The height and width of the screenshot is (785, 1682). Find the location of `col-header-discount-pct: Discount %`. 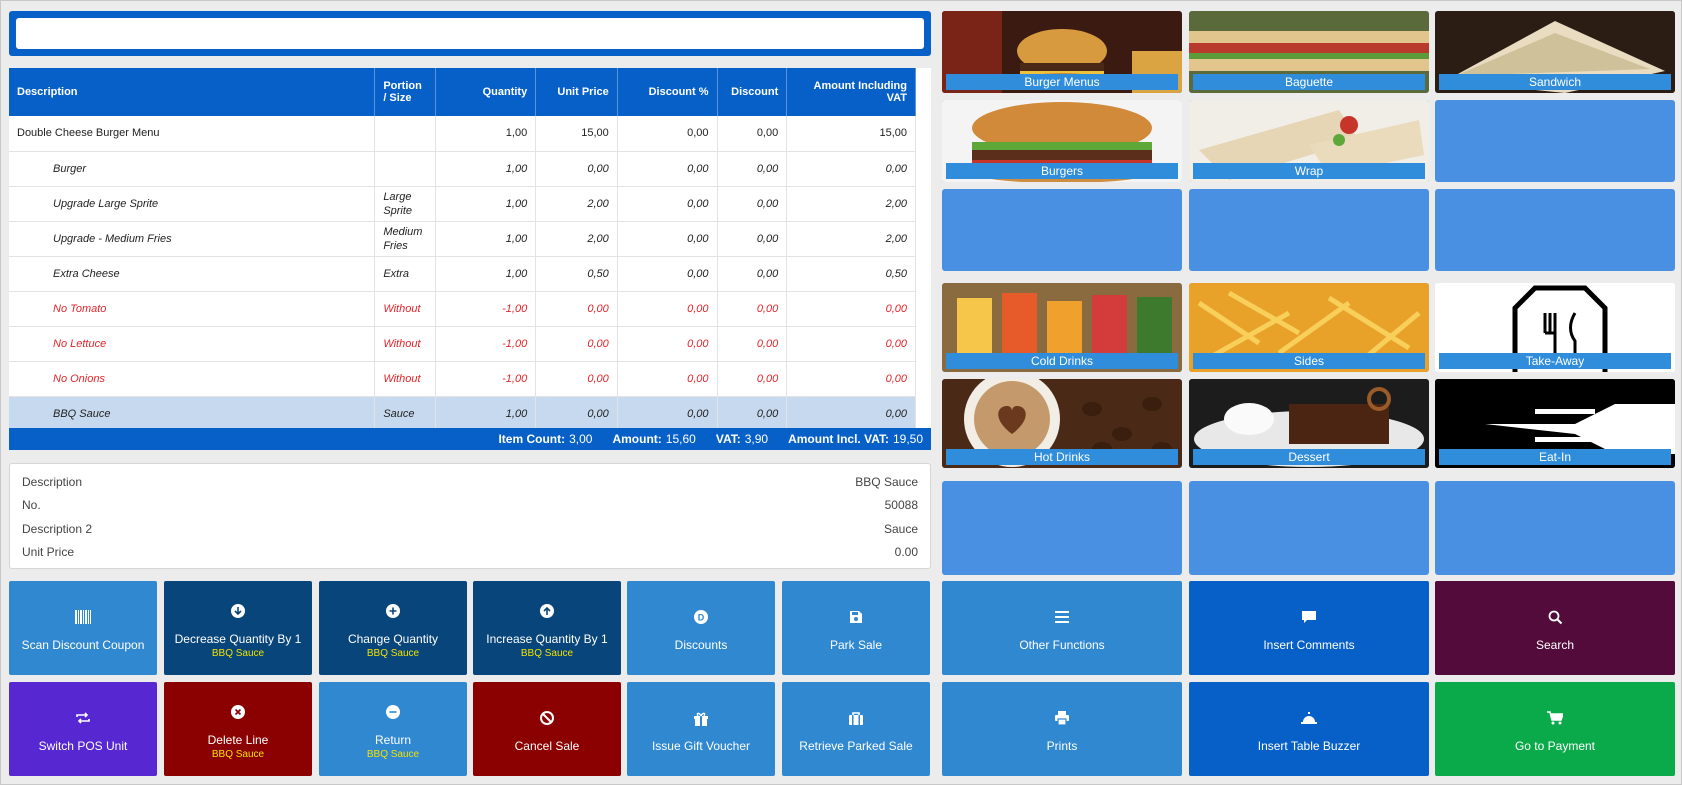

col-header-discount-pct: Discount % is located at coordinates (667, 92).